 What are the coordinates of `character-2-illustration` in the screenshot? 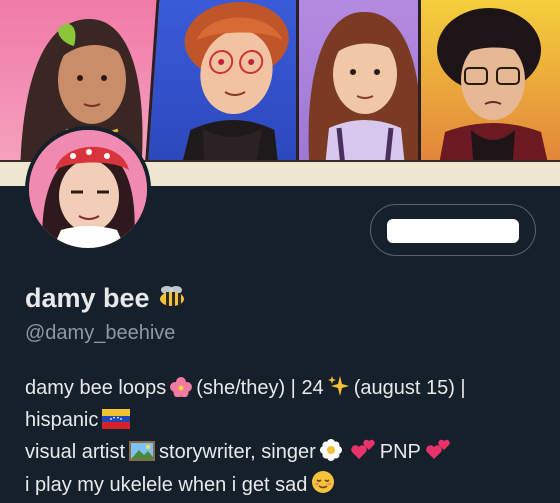 It's located at (232, 94).